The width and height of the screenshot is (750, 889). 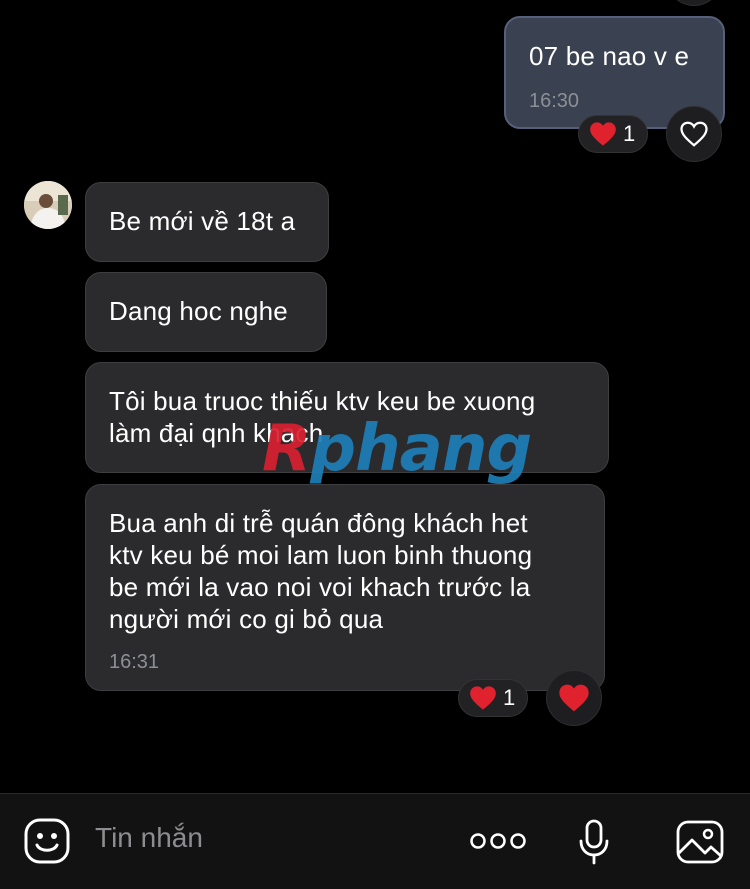 What do you see at coordinates (48, 205) in the screenshot?
I see `avatar` at bounding box center [48, 205].